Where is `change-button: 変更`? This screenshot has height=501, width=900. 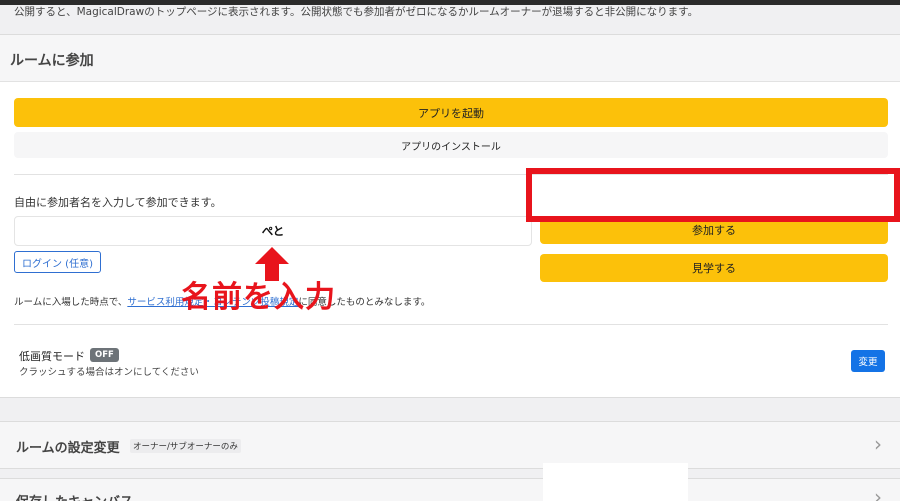
change-button: 変更 is located at coordinates (868, 361).